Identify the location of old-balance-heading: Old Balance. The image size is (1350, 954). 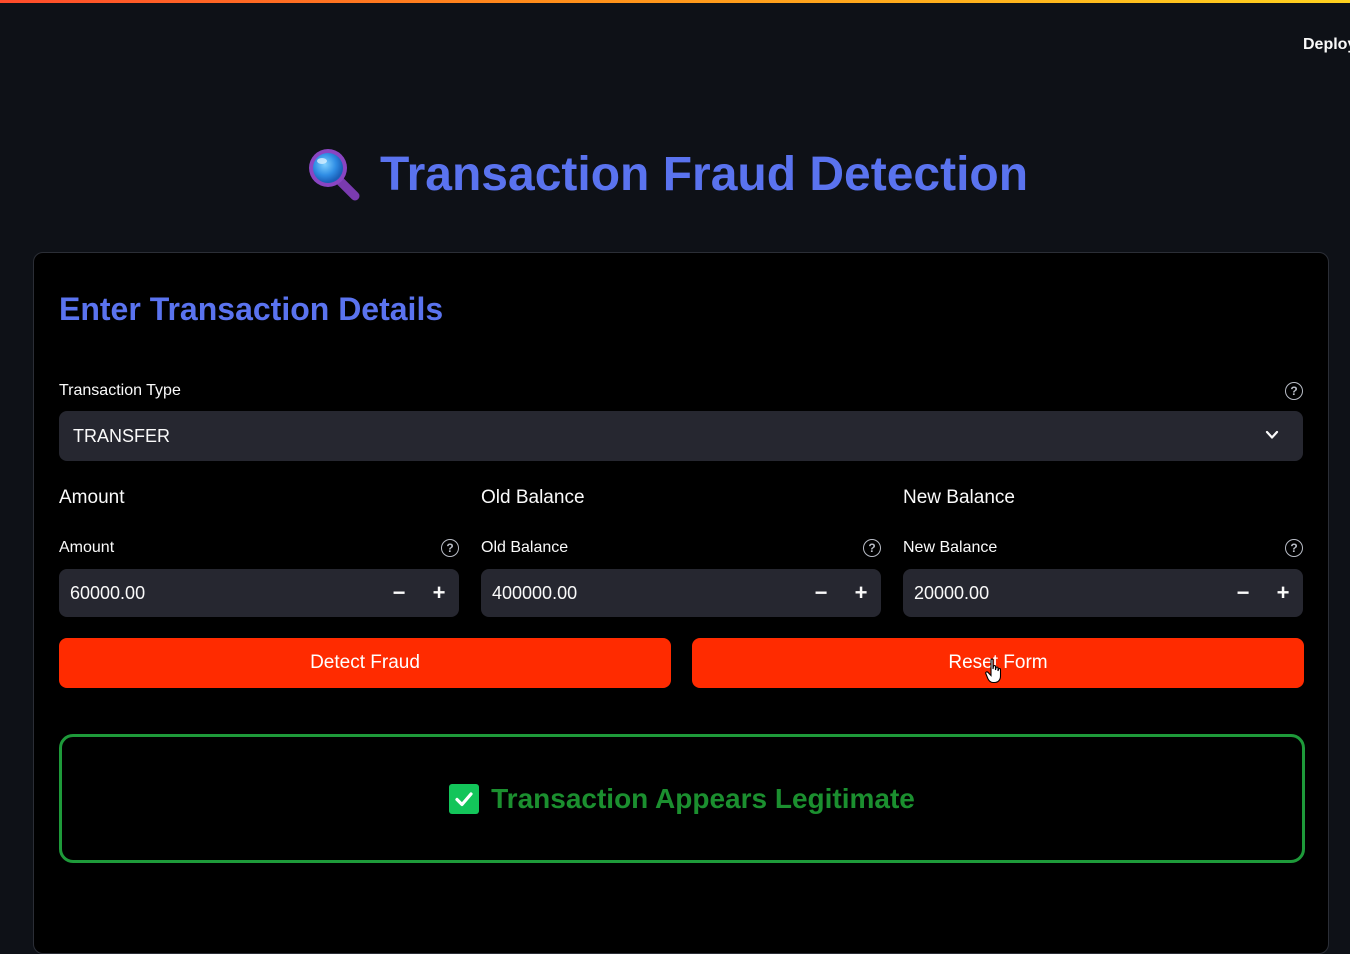
(533, 497).